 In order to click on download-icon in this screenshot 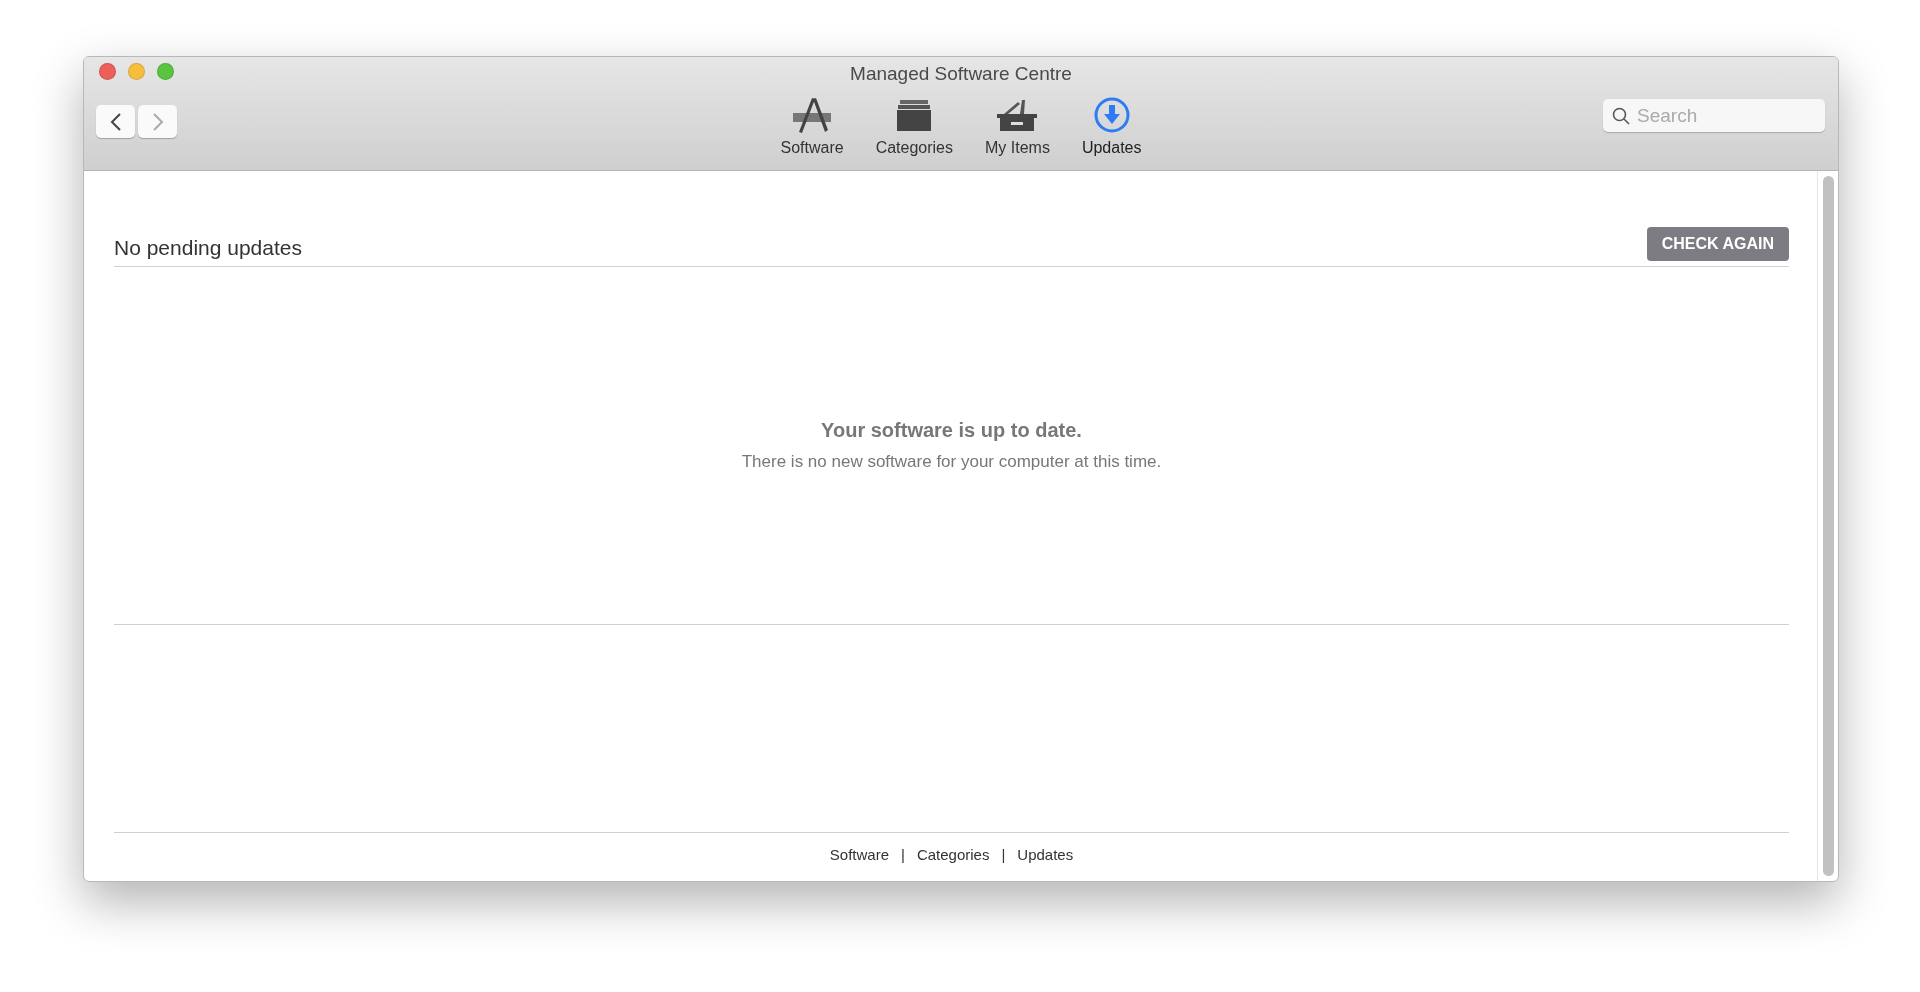, I will do `click(1111, 115)`.